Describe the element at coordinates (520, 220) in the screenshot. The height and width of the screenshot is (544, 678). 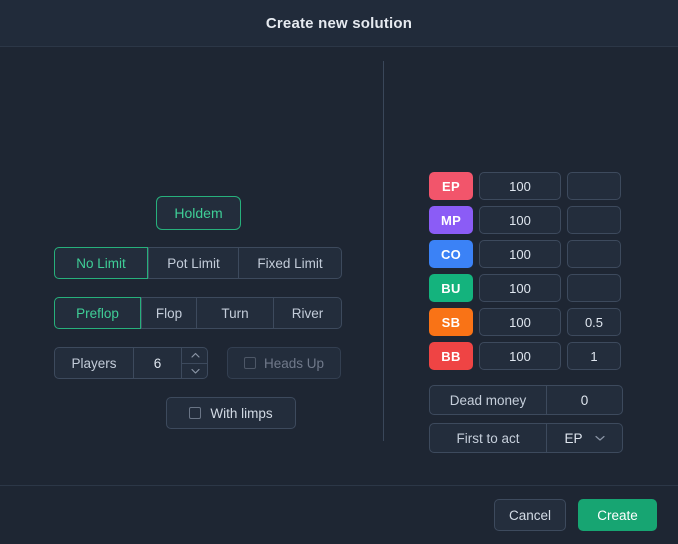
I see `stack-input-mp: 100` at that location.